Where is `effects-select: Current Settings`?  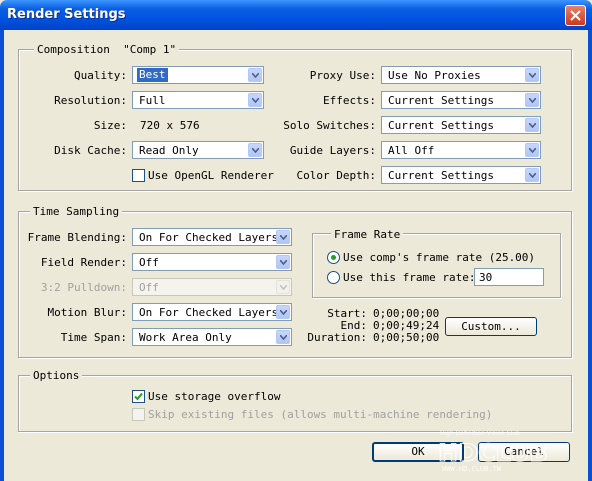
effects-select: Current Settings is located at coordinates (461, 100).